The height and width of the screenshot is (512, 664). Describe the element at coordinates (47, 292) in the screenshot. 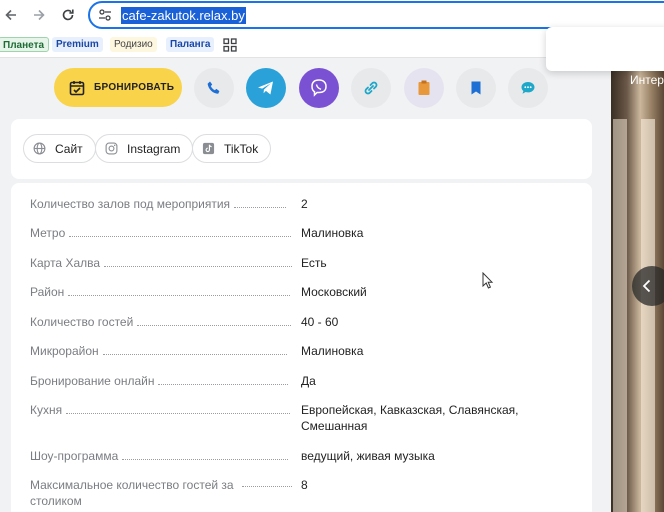

I see `detail-label: Район` at that location.